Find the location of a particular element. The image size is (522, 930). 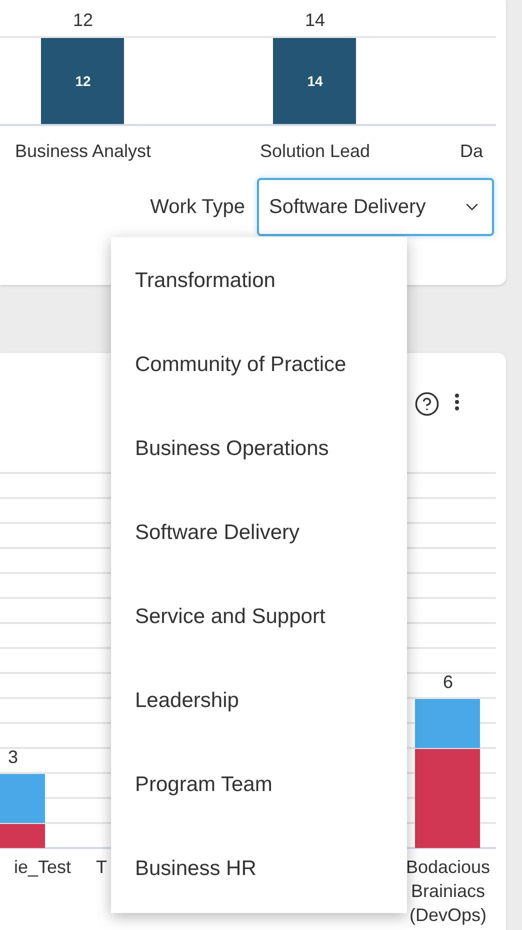

total-label: 3 is located at coordinates (13, 757).